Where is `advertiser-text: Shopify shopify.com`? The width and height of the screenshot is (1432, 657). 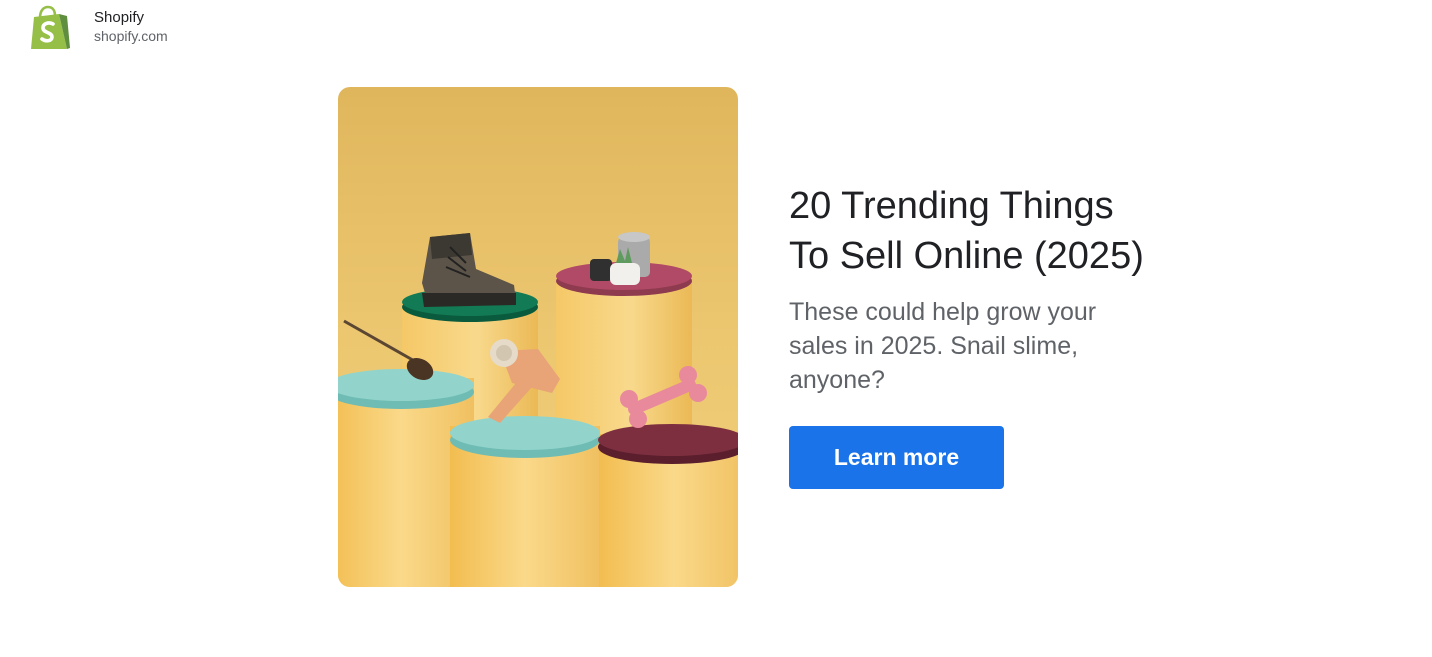
advertiser-text: Shopify shopify.com is located at coordinates (131, 27).